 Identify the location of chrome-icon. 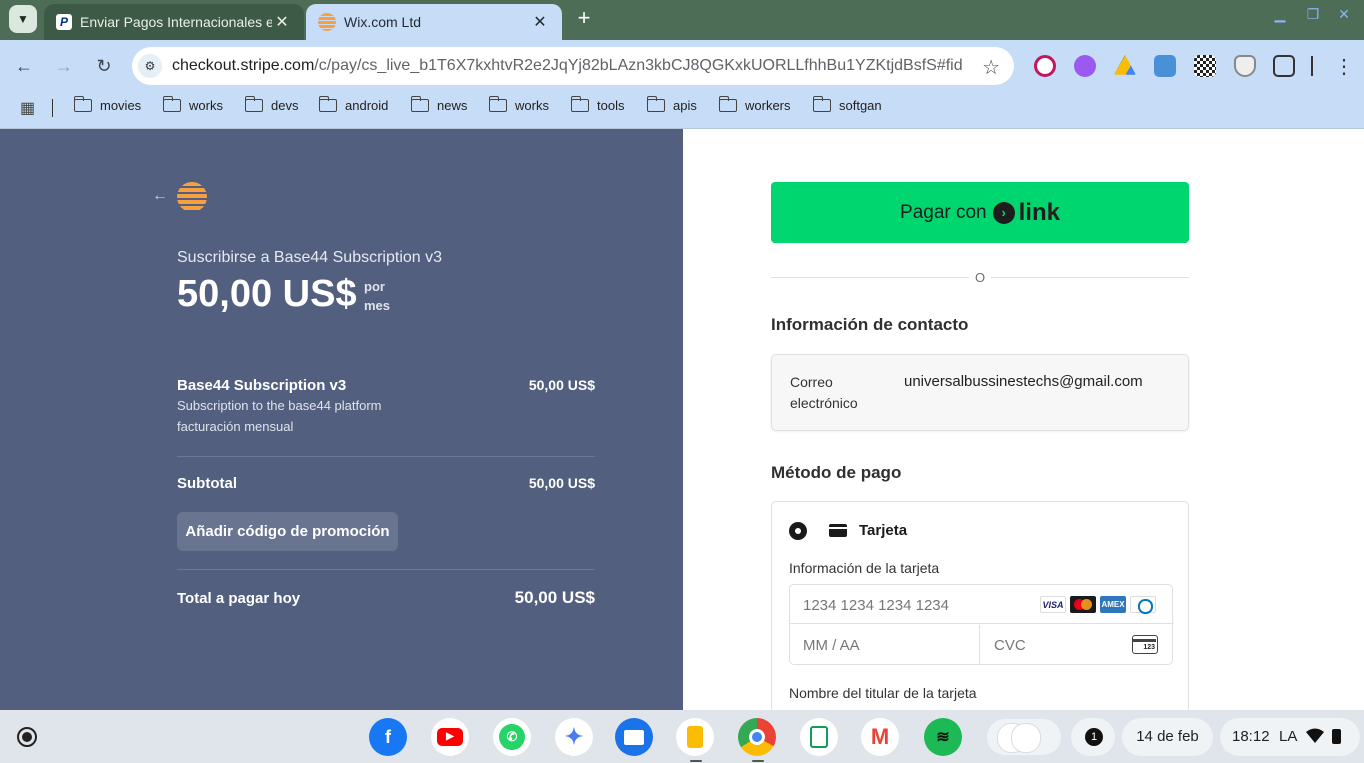
(757, 737).